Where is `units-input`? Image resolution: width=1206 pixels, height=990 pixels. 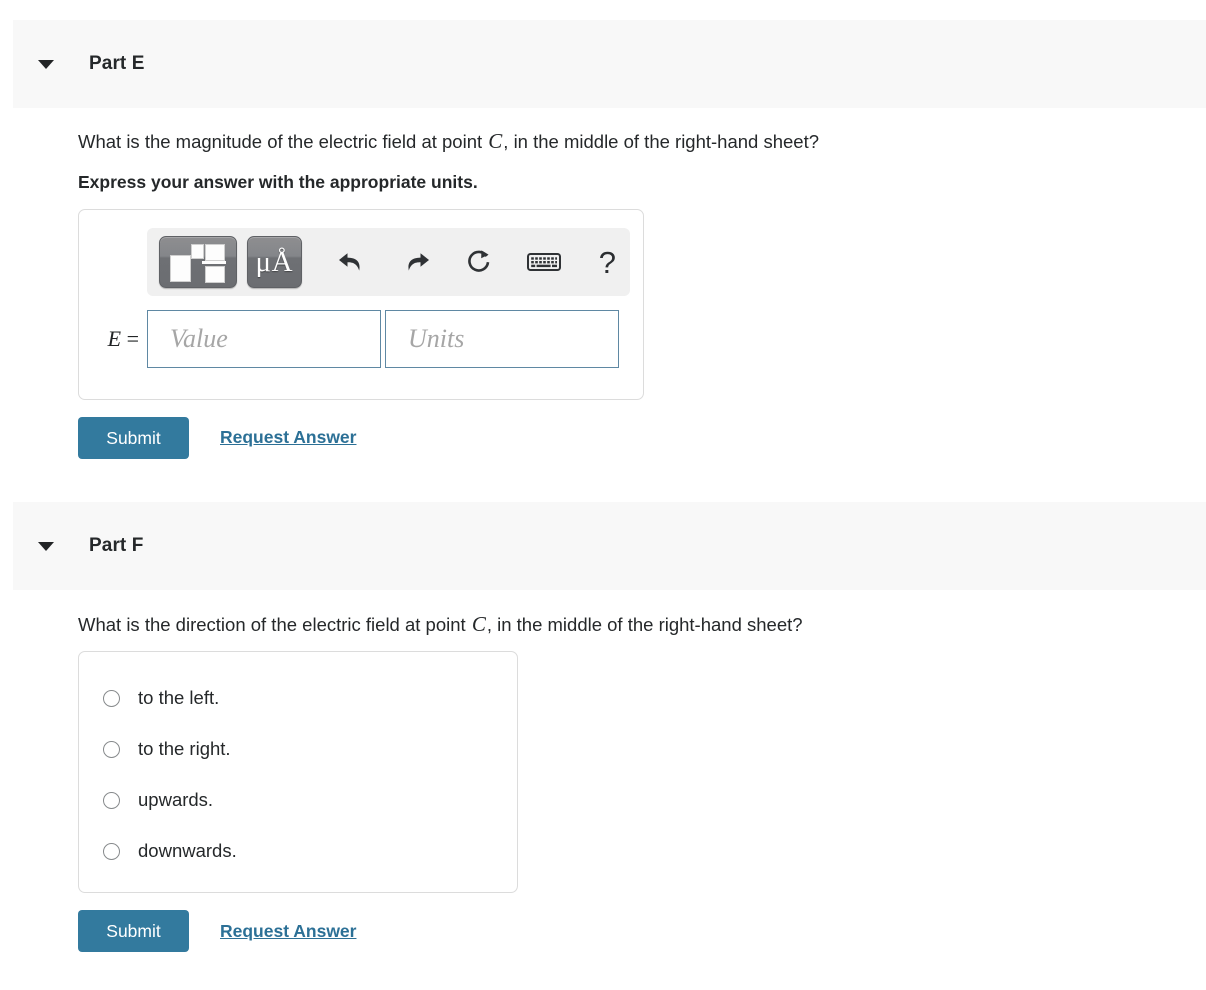 units-input is located at coordinates (502, 339).